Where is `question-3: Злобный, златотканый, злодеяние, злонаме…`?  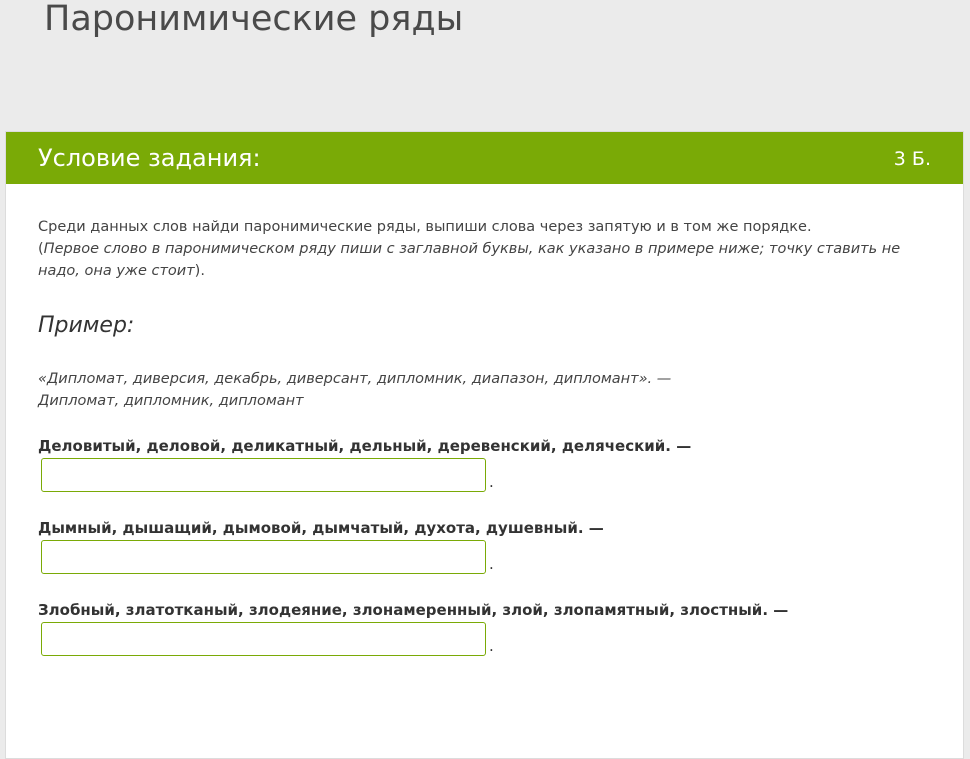
question-3: Злобный, златотканый, злодеяние, злонаме… is located at coordinates (484, 628).